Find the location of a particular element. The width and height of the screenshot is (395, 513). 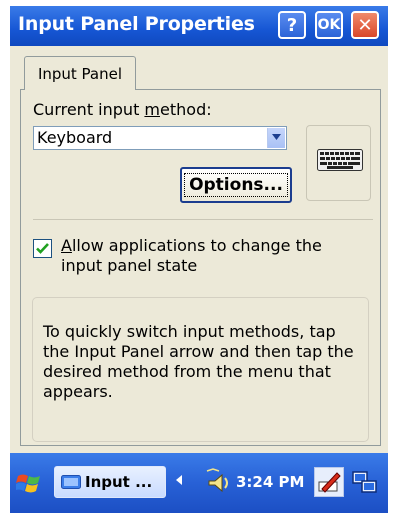

window-title: Input Panel Properties is located at coordinates (136, 24).